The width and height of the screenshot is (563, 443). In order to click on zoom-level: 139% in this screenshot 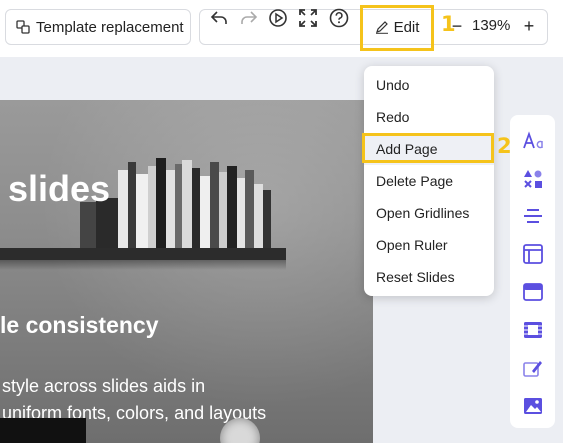, I will do `click(491, 25)`.